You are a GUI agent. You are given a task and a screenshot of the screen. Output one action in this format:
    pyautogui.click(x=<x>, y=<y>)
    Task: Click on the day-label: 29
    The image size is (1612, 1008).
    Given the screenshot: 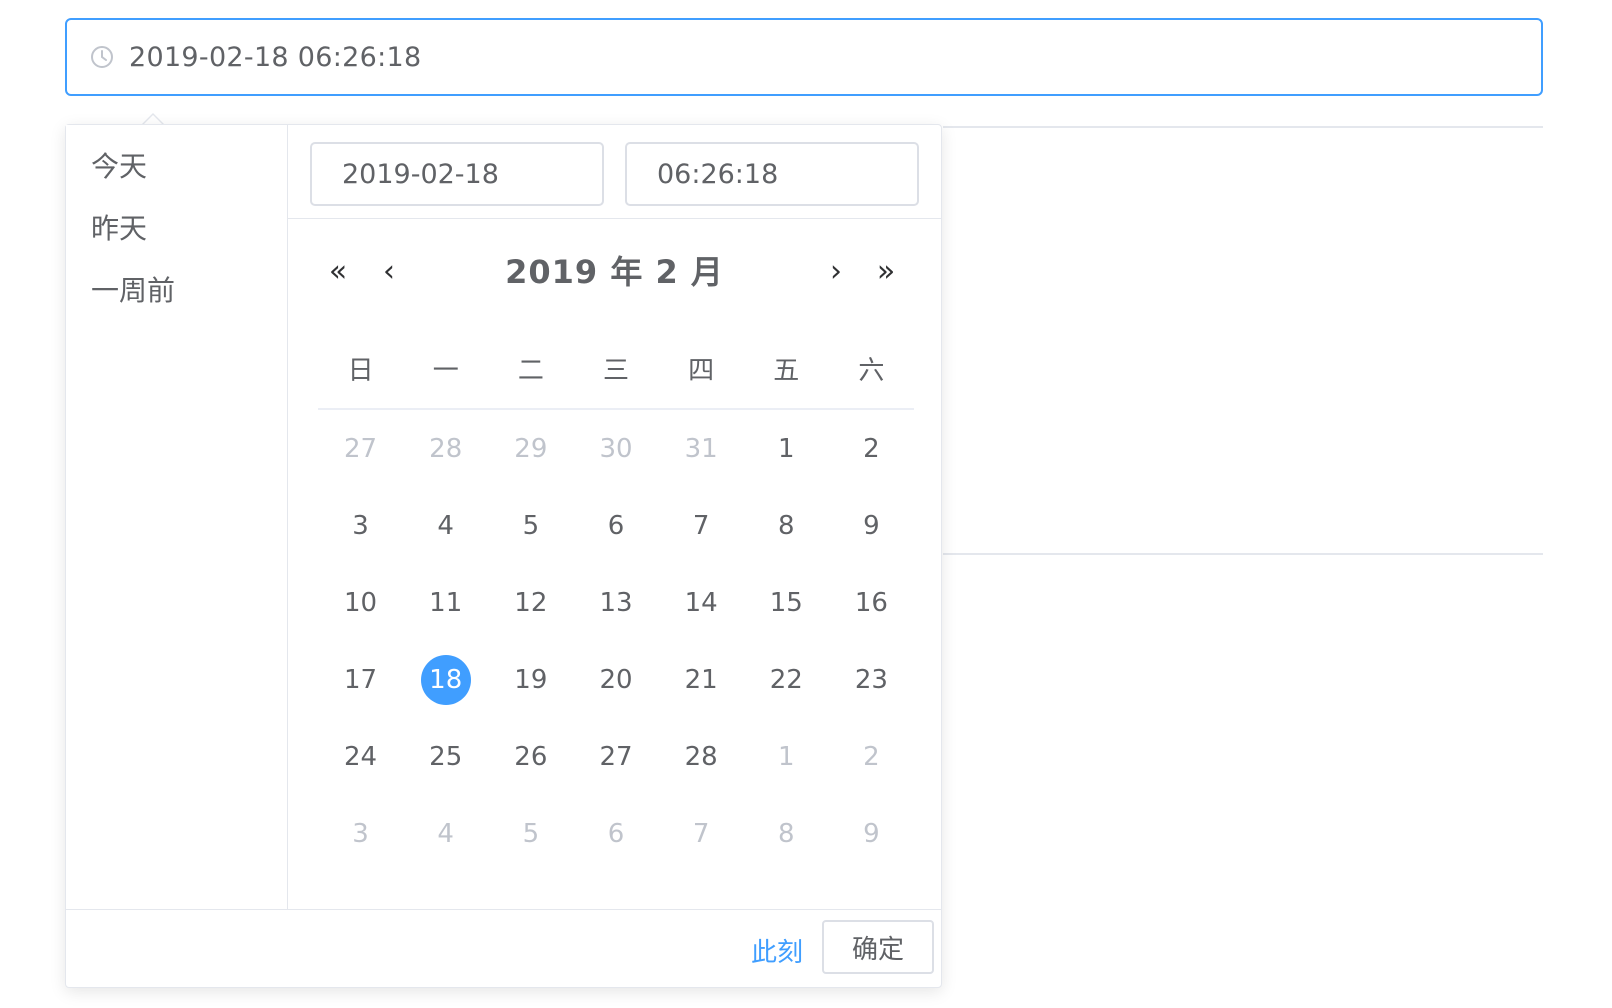 What is the action you would take?
    pyautogui.click(x=531, y=448)
    